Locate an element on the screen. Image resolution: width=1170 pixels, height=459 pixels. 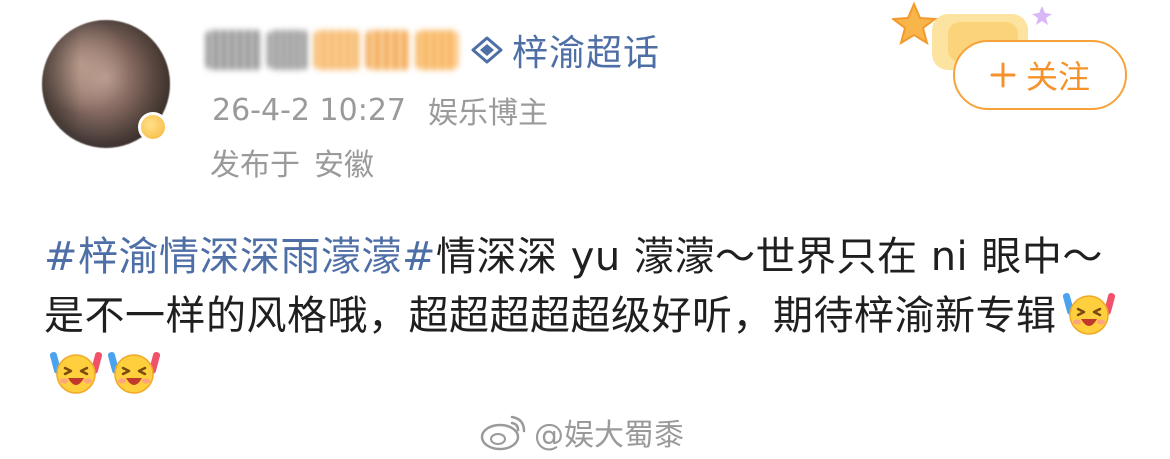
watermark: @娱大蜀黍 is located at coordinates (581, 432).